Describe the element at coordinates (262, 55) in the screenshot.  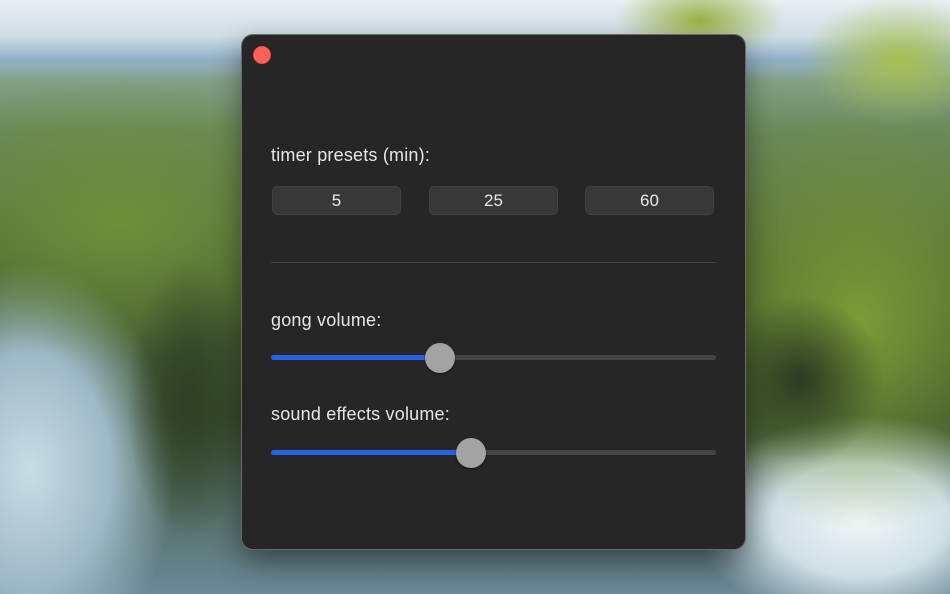
I see `close-window-button` at that location.